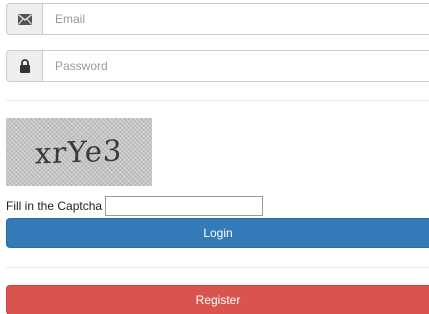  Describe the element at coordinates (217, 299) in the screenshot. I see `register-button: Register` at that location.